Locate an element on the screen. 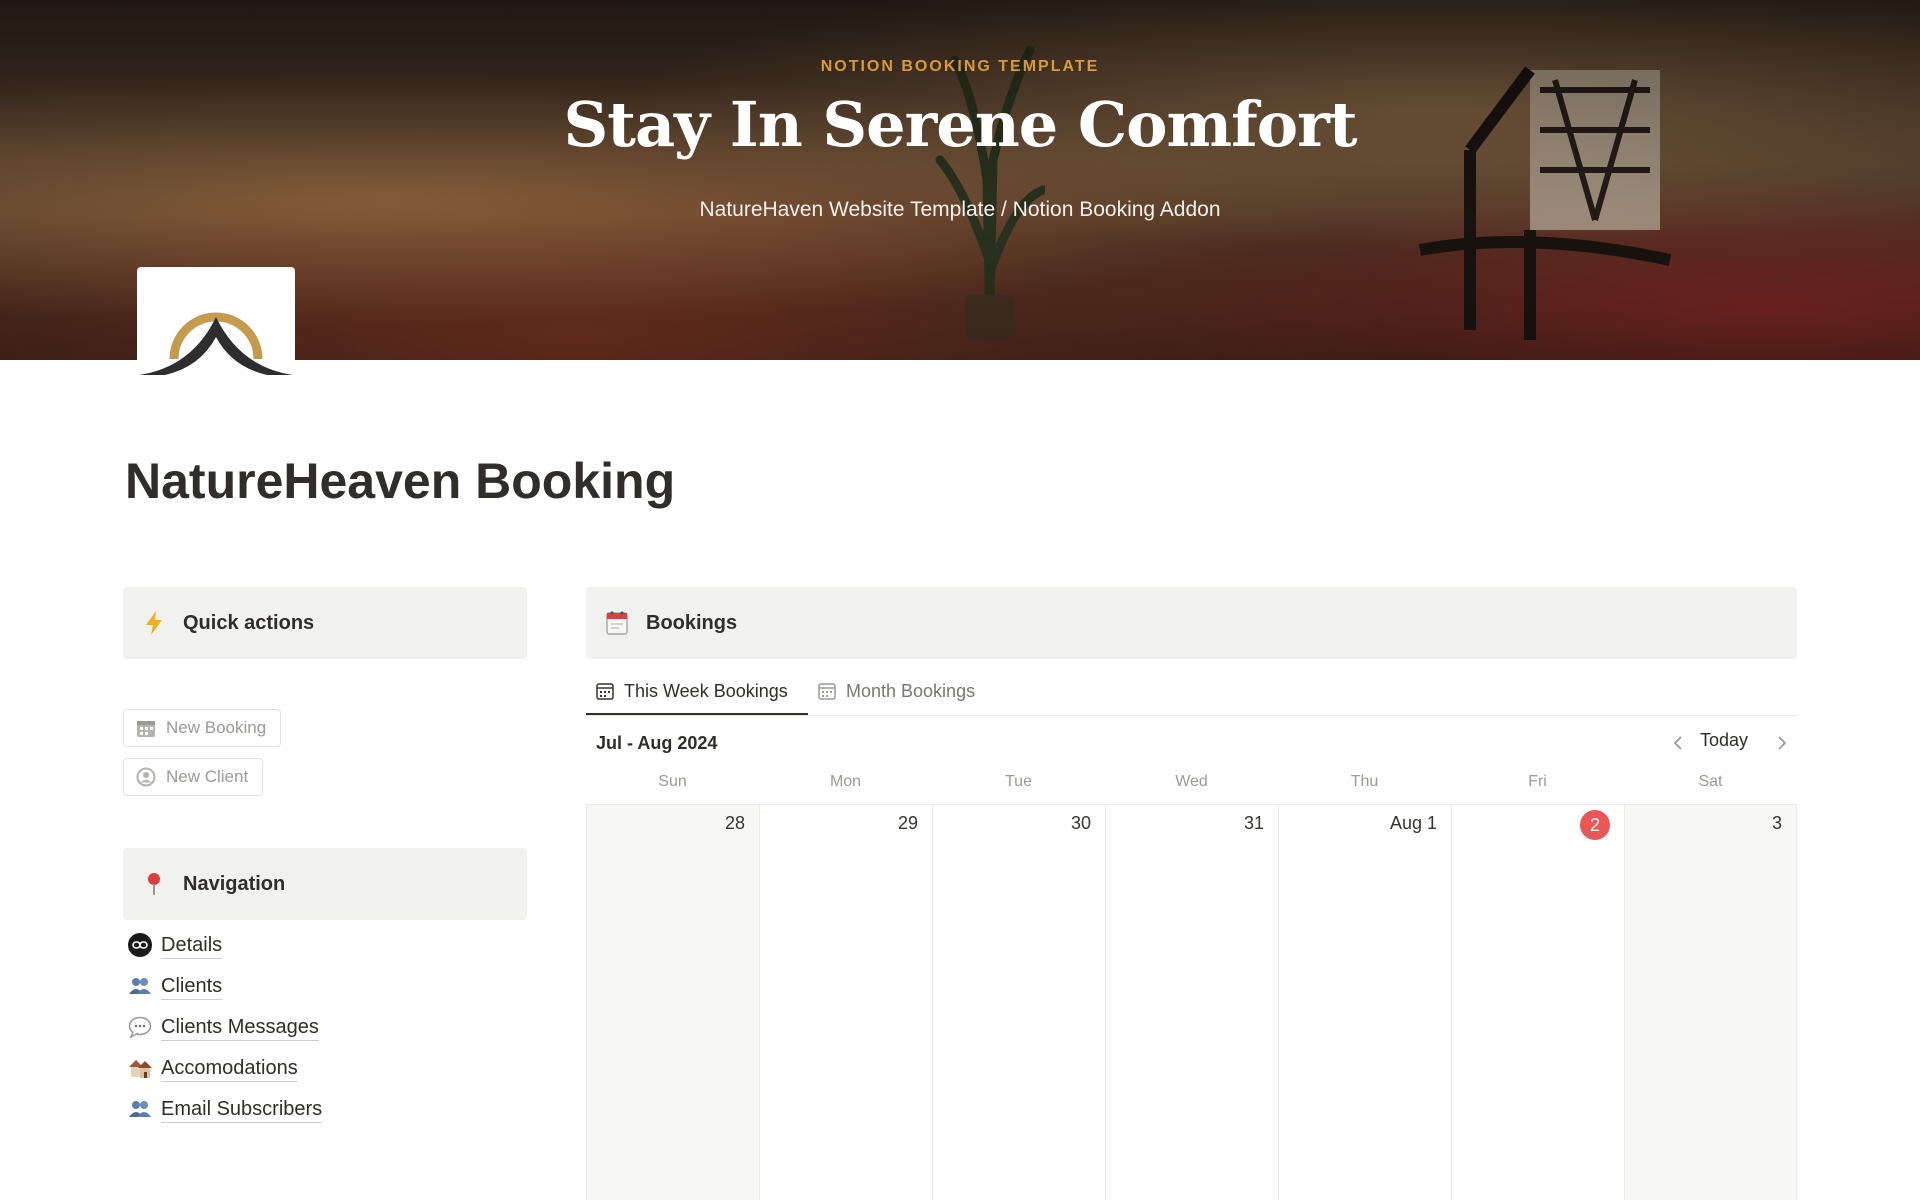 This screenshot has height=1200, width=1920. quick-actions-callout: Quick actions is located at coordinates (325, 623).